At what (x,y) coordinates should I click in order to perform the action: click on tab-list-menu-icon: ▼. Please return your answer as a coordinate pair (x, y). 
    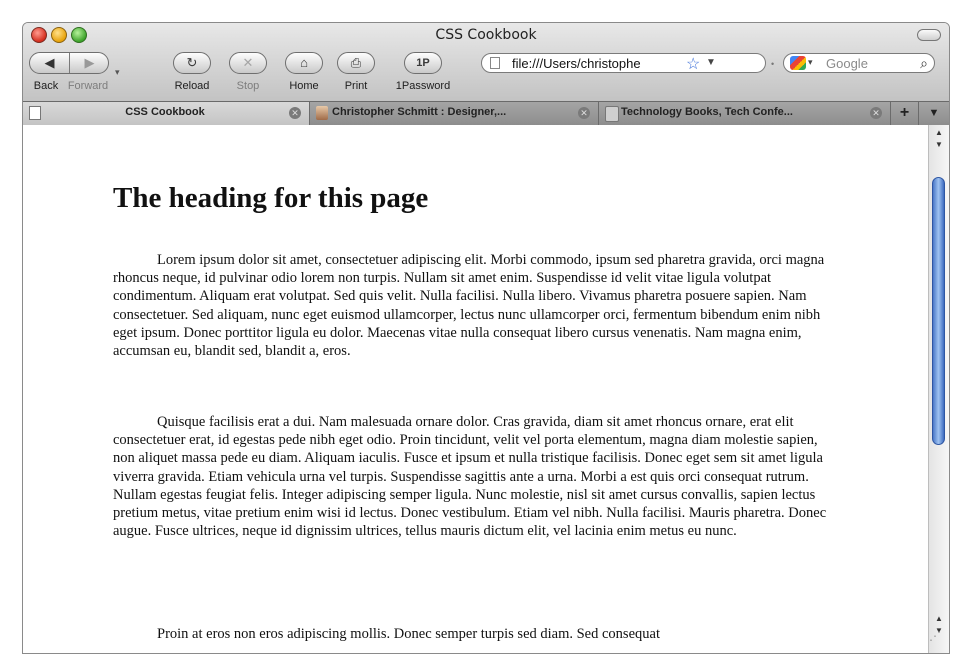
    Looking at the image, I should click on (934, 113).